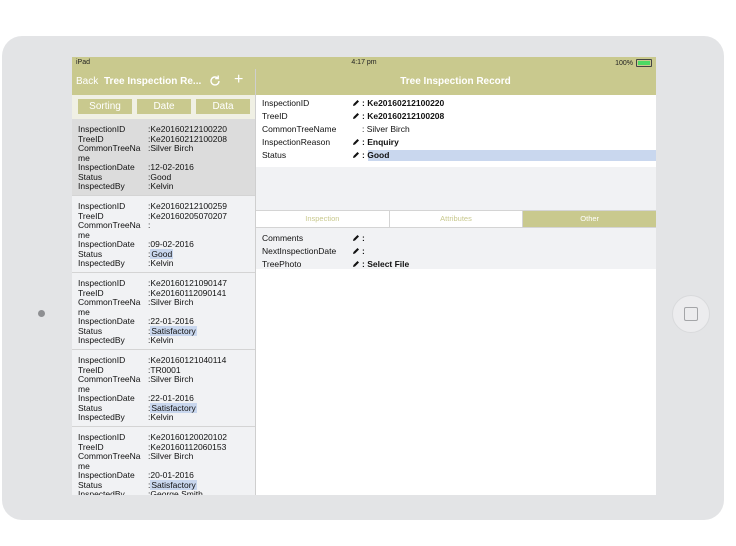 This screenshot has height=546, width=736. What do you see at coordinates (188, 292) in the screenshot?
I see `field-value: Ke20160112090141` at bounding box center [188, 292].